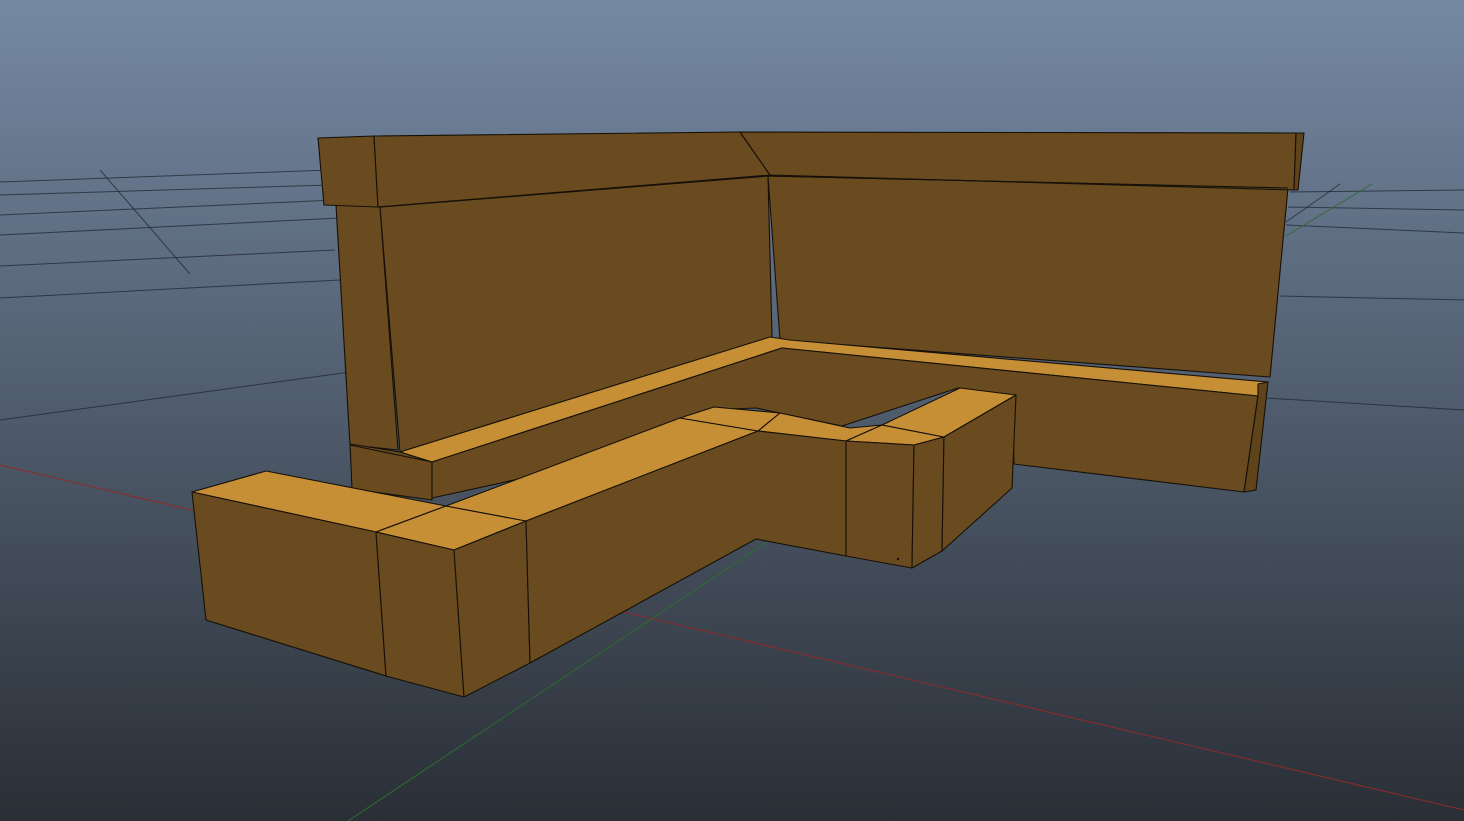 The height and width of the screenshot is (821, 1464). I want to click on vertex-marker, so click(898, 559).